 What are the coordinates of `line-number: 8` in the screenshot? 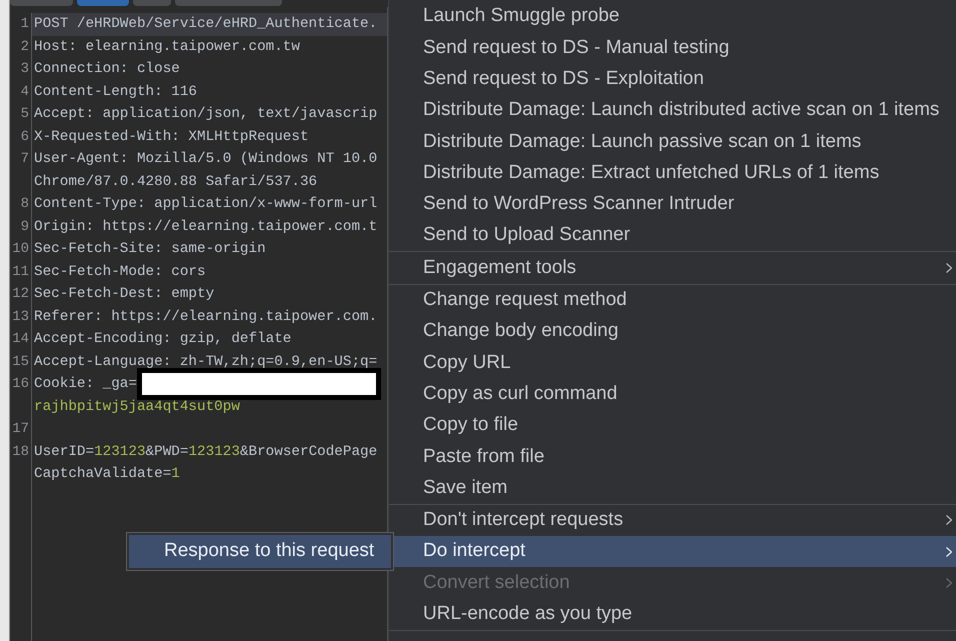 It's located at (24, 204).